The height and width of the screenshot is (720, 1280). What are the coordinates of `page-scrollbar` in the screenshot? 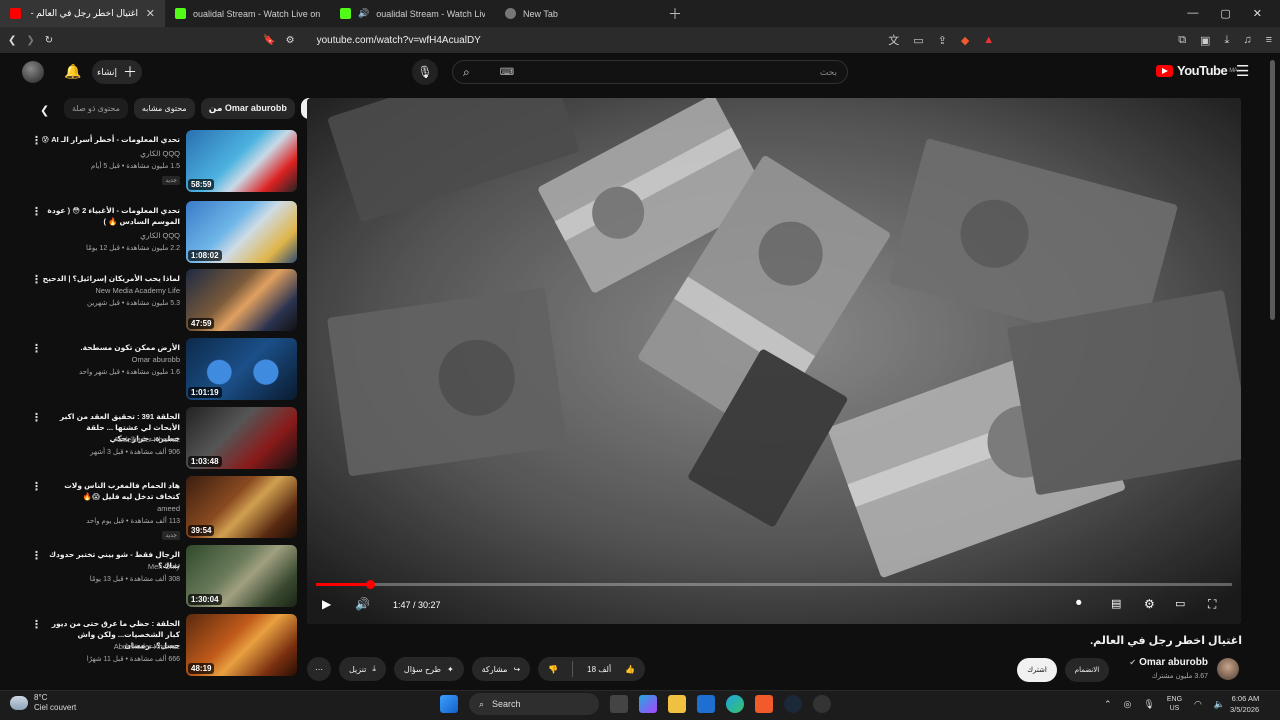 It's located at (1272, 190).